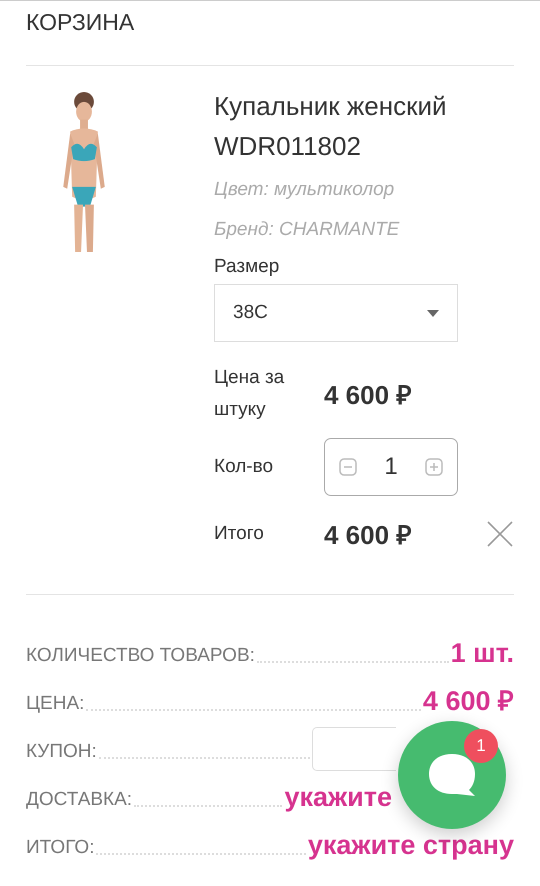 This screenshot has width=540, height=886. I want to click on summary-label: ДОСТАВКА:, so click(79, 800).